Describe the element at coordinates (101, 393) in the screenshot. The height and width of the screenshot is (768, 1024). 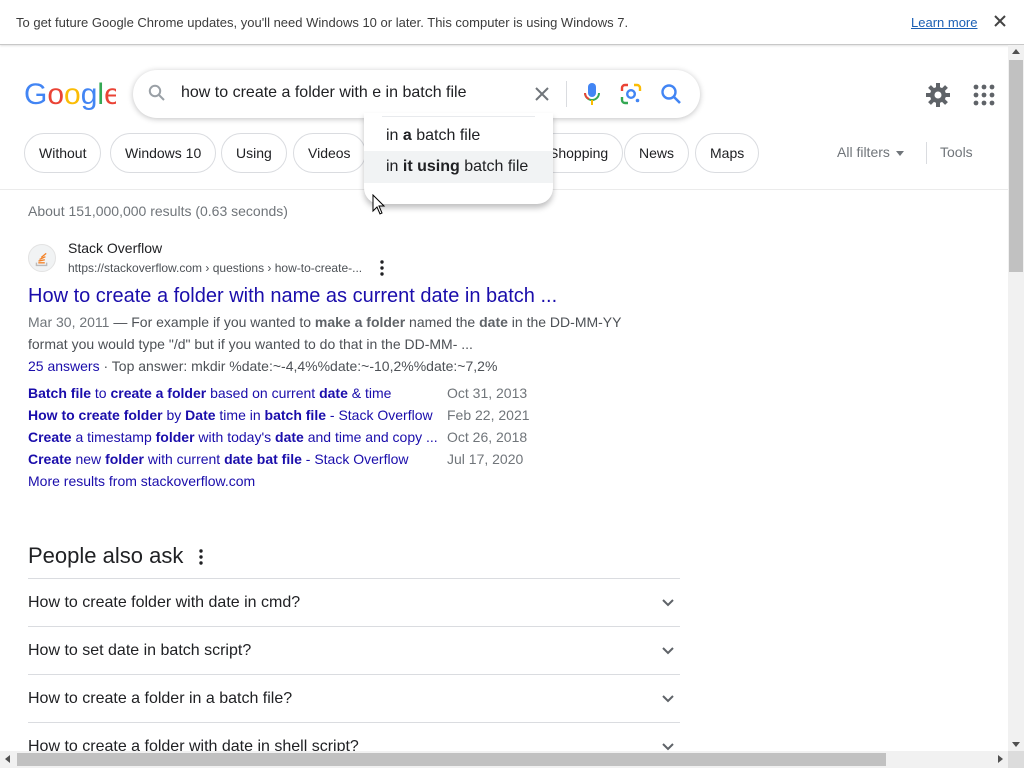
I see `sublink-text: to` at that location.